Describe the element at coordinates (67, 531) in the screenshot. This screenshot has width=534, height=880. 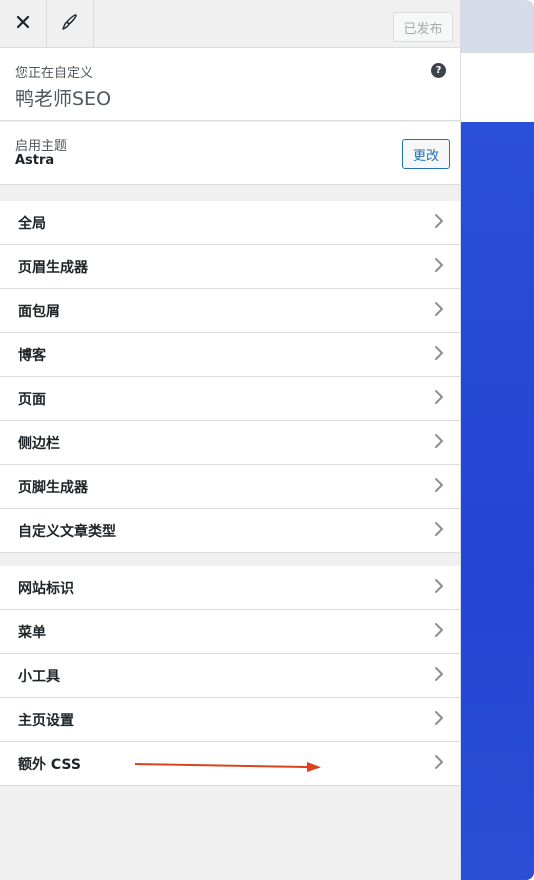
I see `section-label: 自定义文章类型` at that location.